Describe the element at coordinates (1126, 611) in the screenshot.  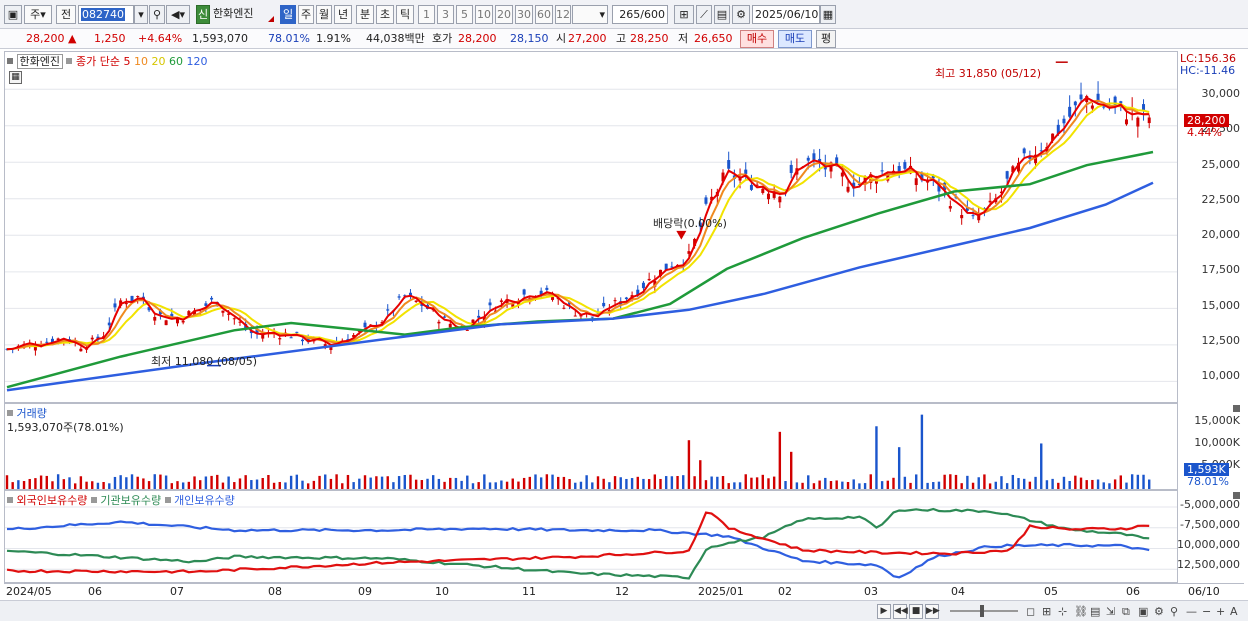
I see `copy-icon: ⧉` at that location.